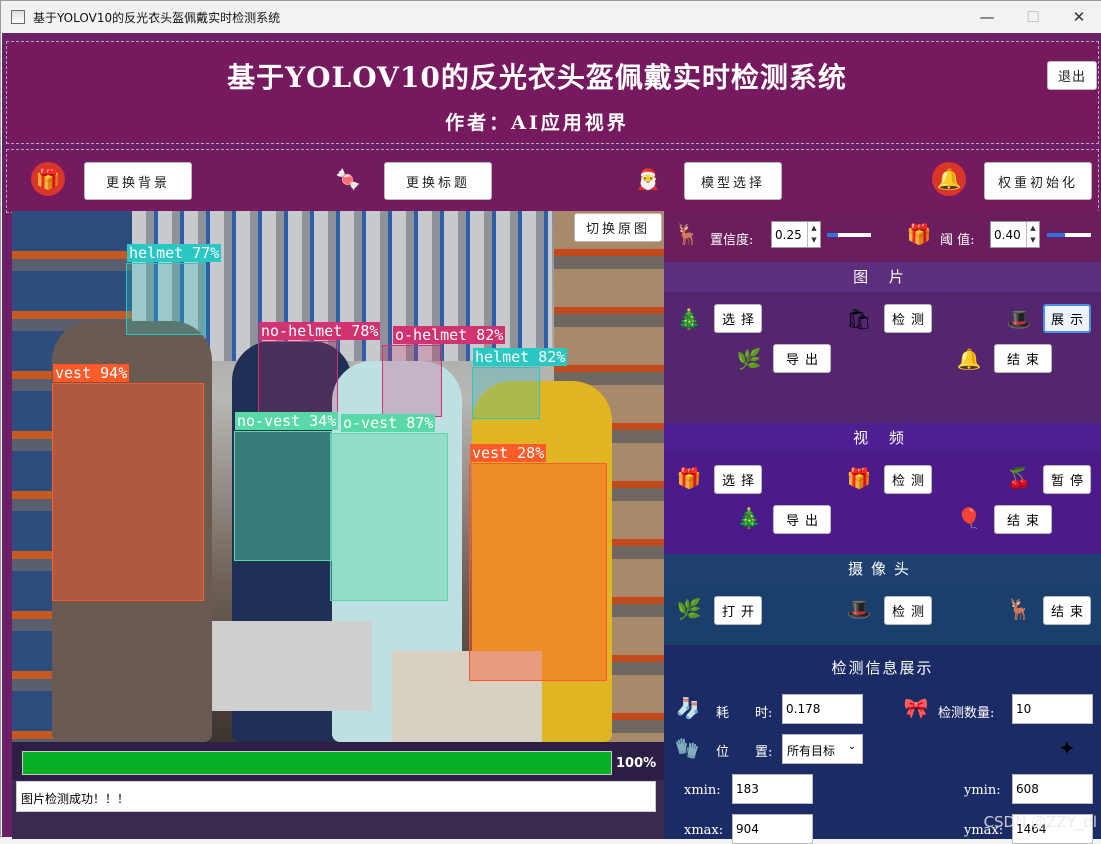 Image resolution: width=1101 pixels, height=844 pixels. I want to click on balloon-icon: 🎈, so click(969, 518).